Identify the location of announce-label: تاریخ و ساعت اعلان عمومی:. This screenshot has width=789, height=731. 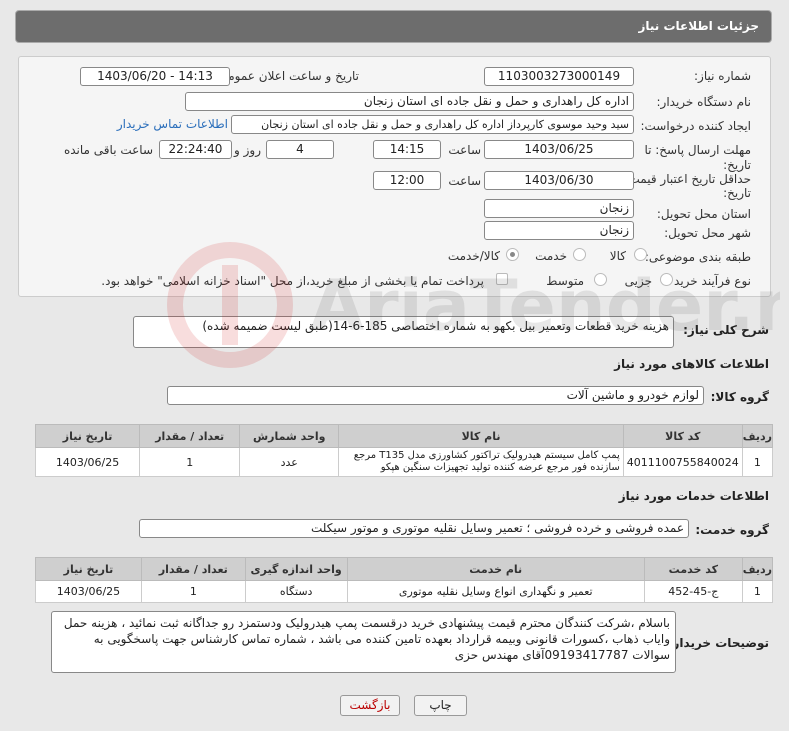
(286, 76).